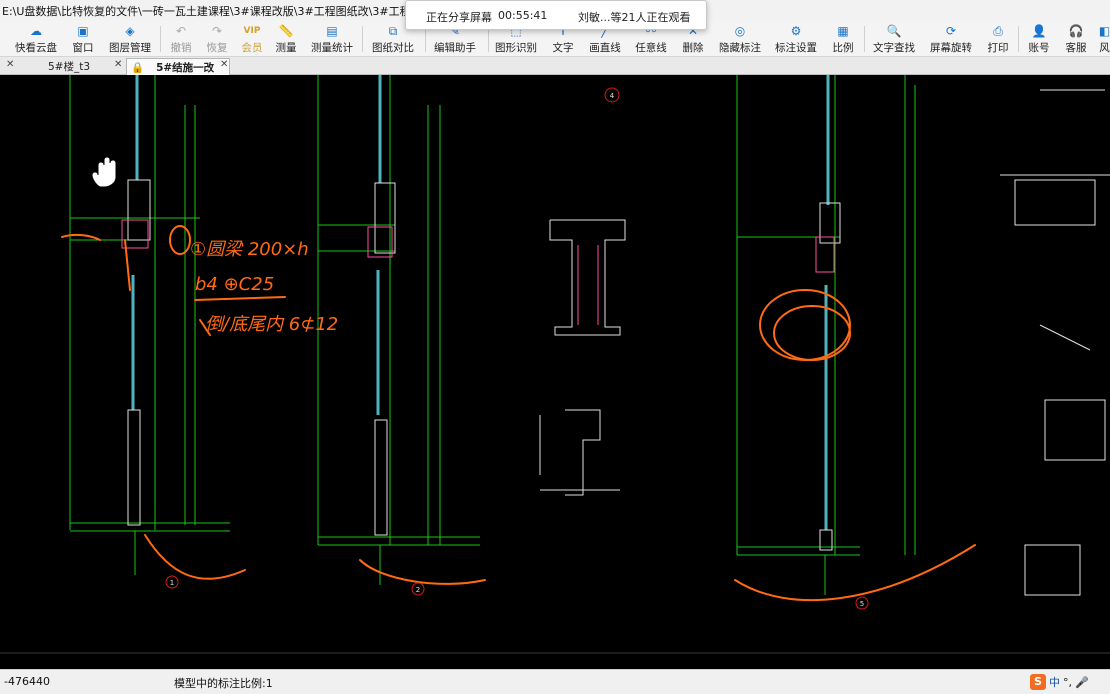 This screenshot has height=694, width=1110. I want to click on hide-annotation-icon: ◎, so click(740, 31).